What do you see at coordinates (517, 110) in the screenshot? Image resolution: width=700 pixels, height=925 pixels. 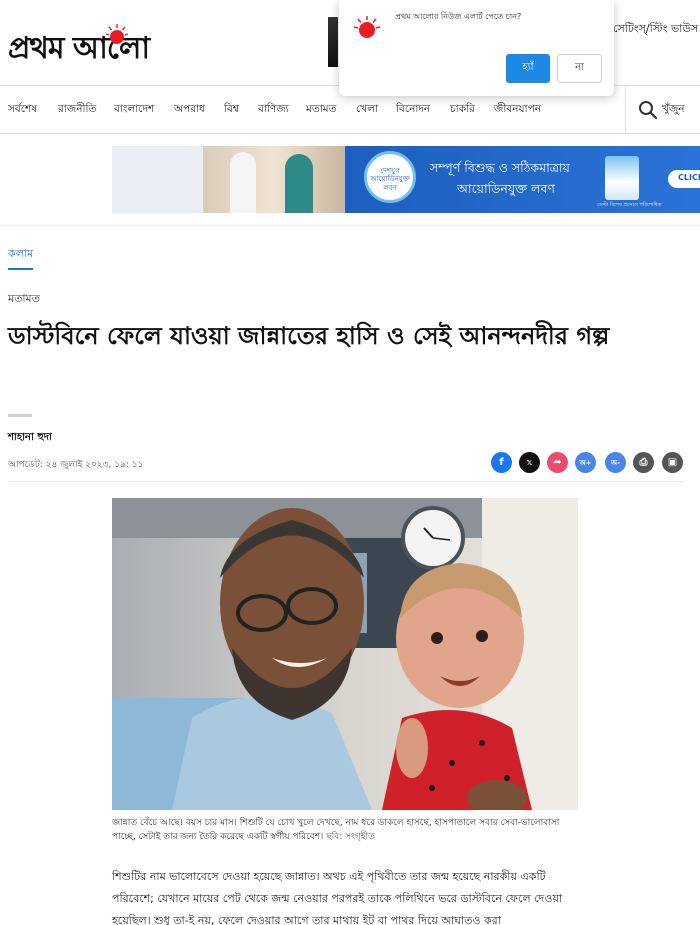 I see `nav-item-lifestyle: জীবনযাপন` at bounding box center [517, 110].